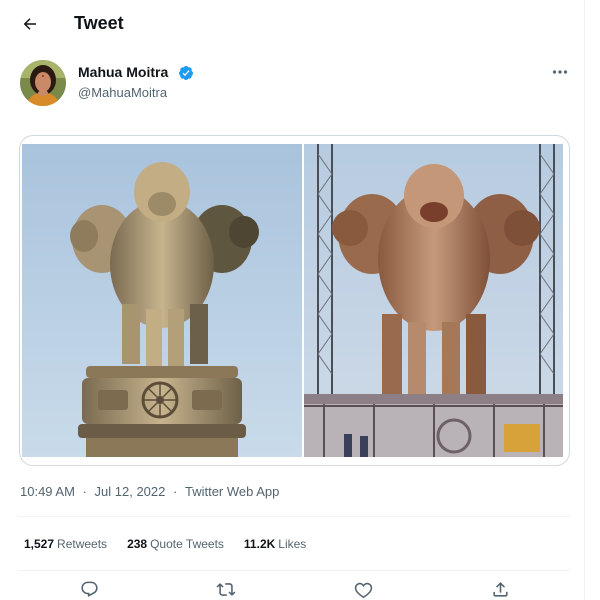  I want to click on reply-button, so click(89, 590).